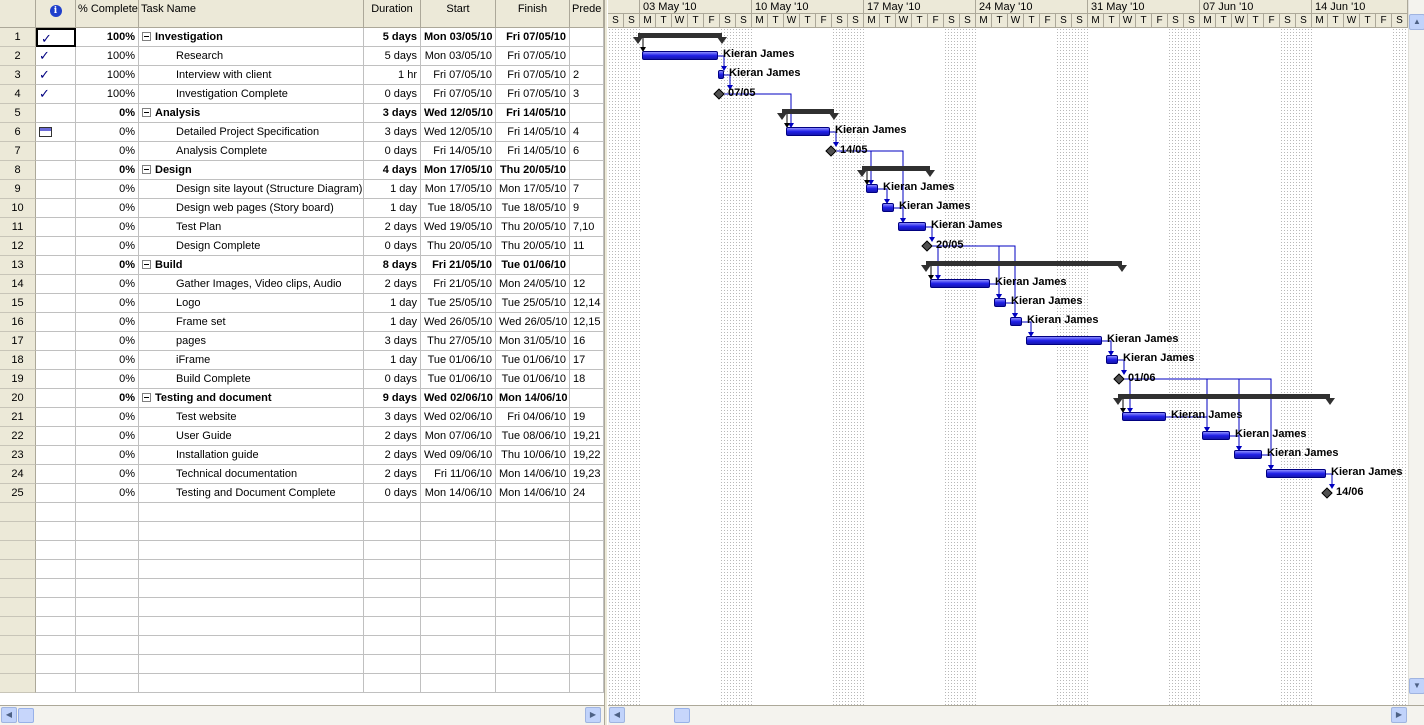  What do you see at coordinates (18, 284) in the screenshot?
I see `row-header: 14` at bounding box center [18, 284].